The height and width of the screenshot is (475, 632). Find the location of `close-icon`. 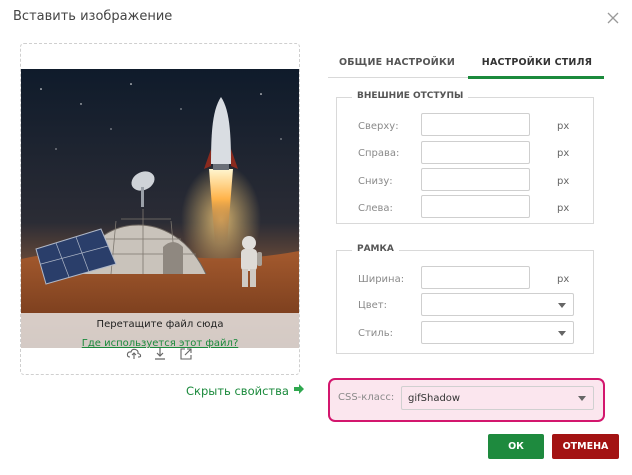

close-icon is located at coordinates (613, 18).